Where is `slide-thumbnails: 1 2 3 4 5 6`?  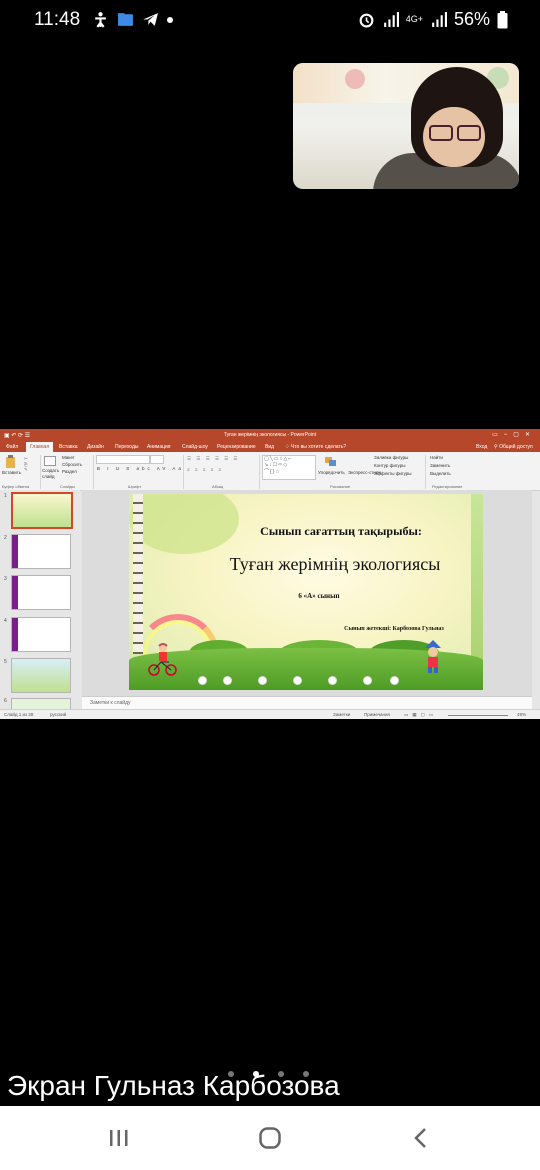 slide-thumbnails: 1 2 3 4 5 6 is located at coordinates (40, 601).